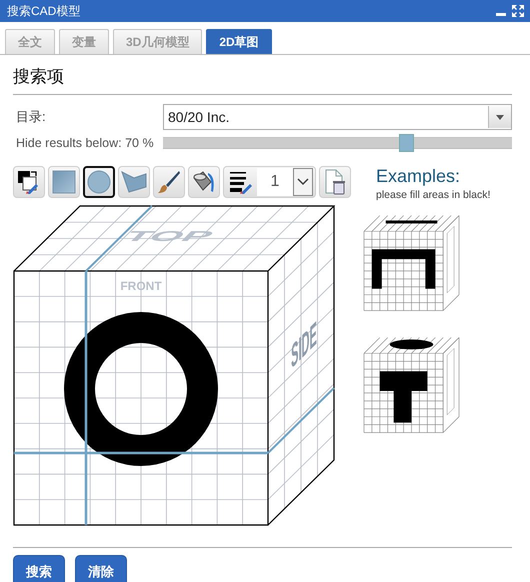  I want to click on line-width-icon, so click(241, 182).